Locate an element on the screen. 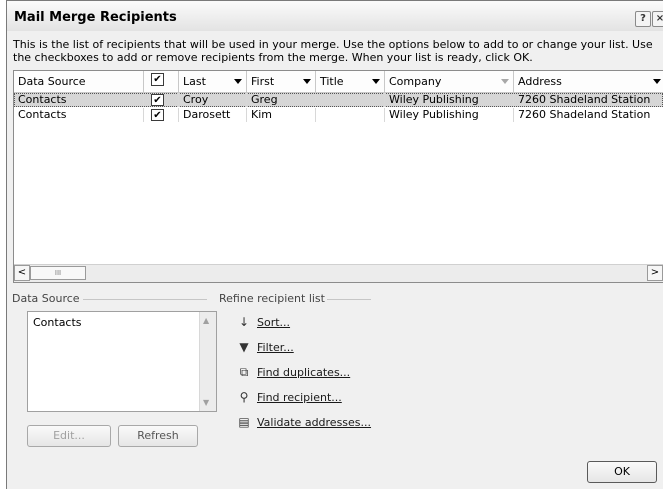 This screenshot has height=489, width=663. sort-az-icon: ↓ is located at coordinates (244, 322).